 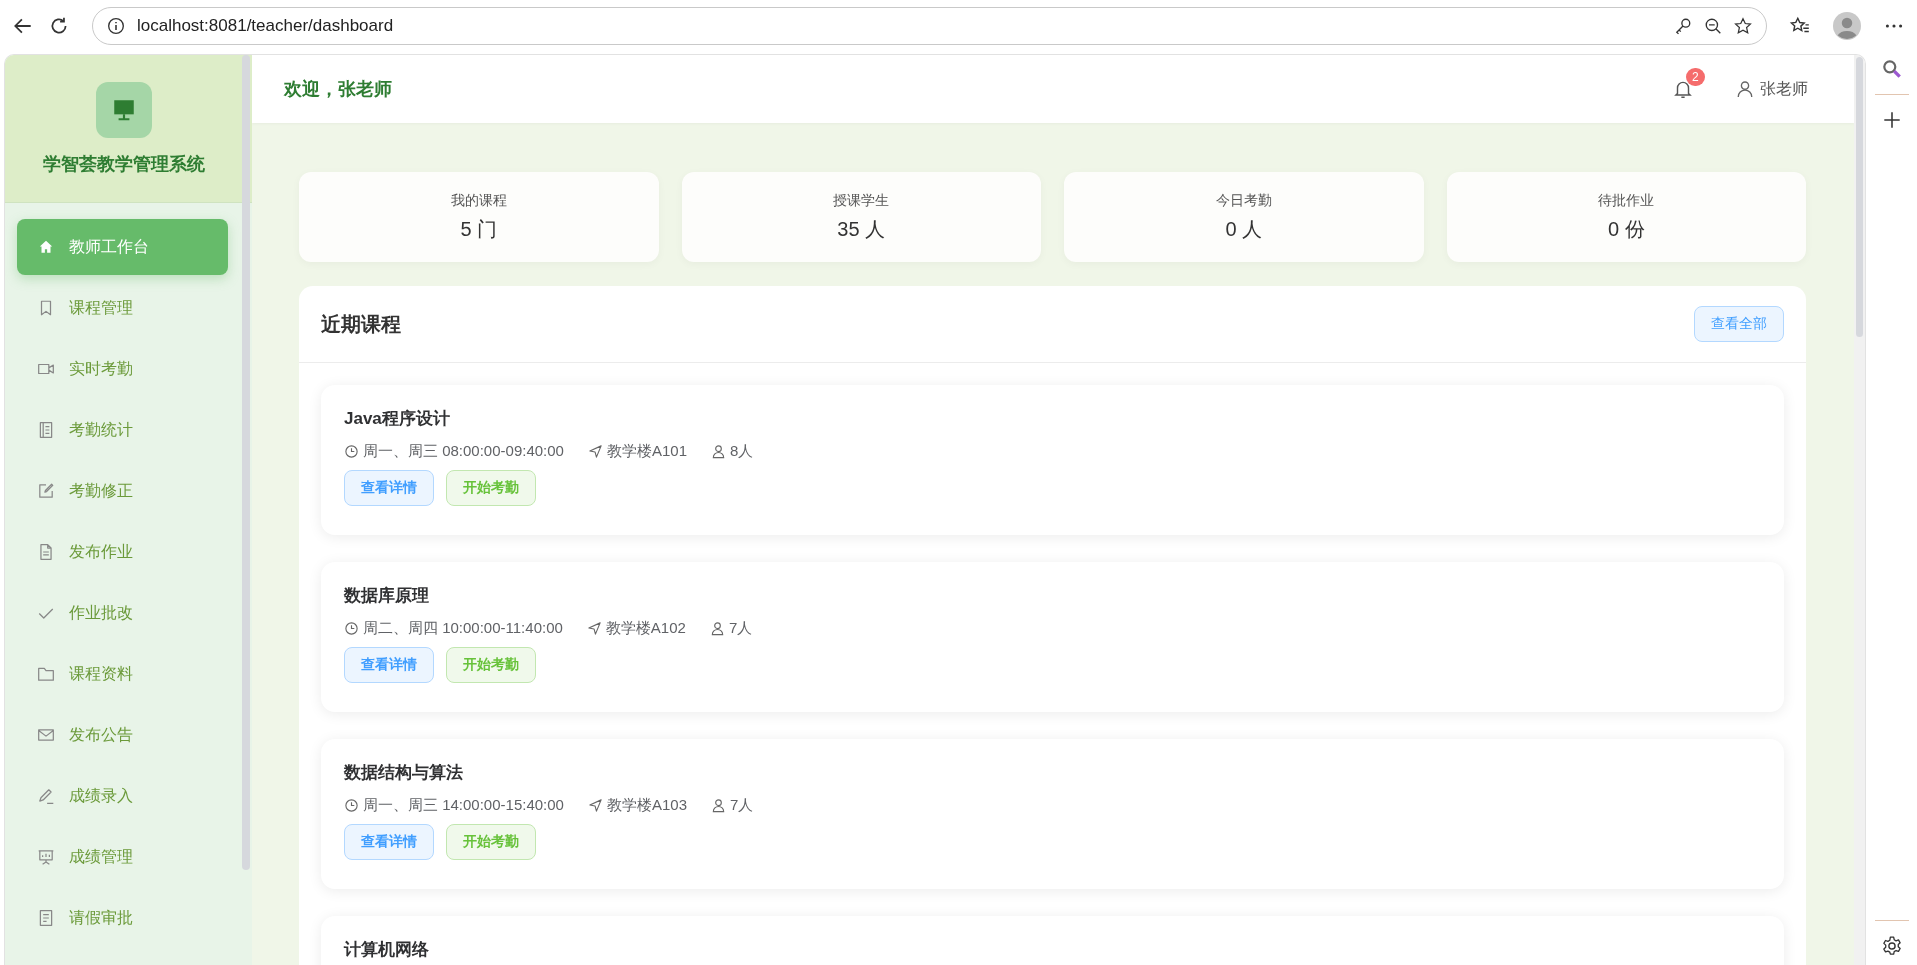 I want to click on folder-icon, so click(x=46, y=674).